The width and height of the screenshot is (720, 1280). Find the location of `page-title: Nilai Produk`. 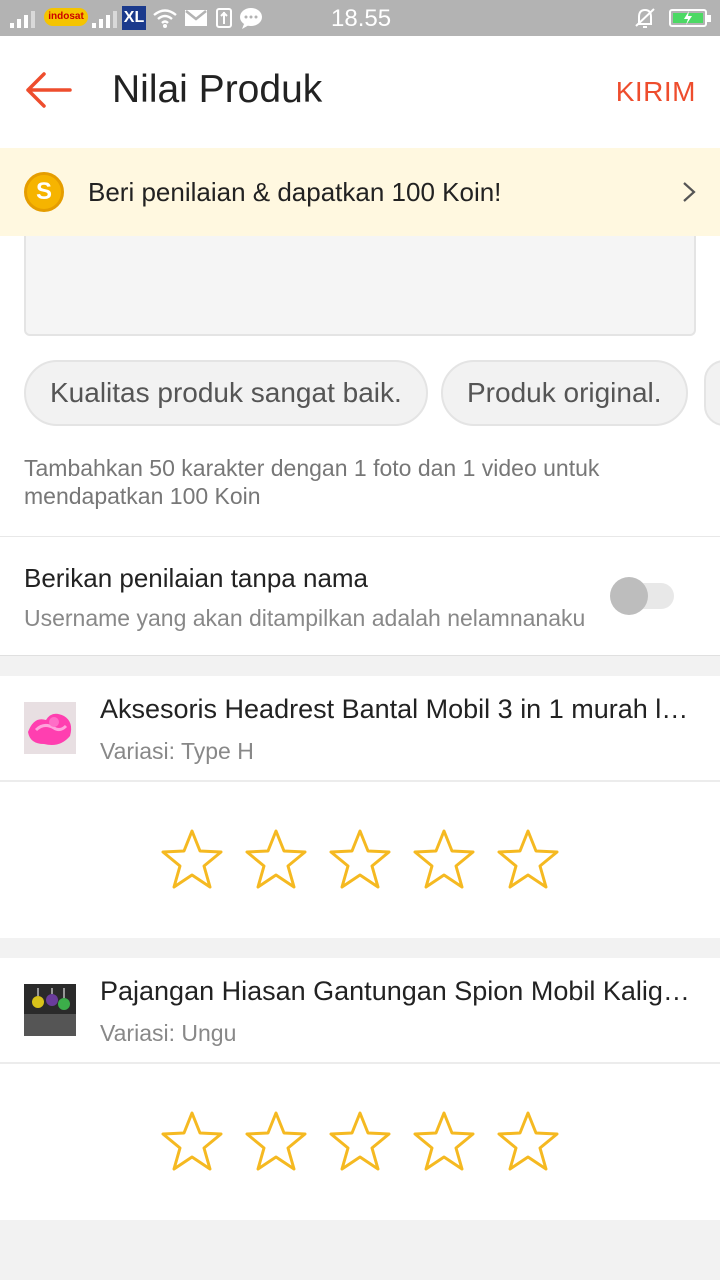

page-title: Nilai Produk is located at coordinates (217, 89).